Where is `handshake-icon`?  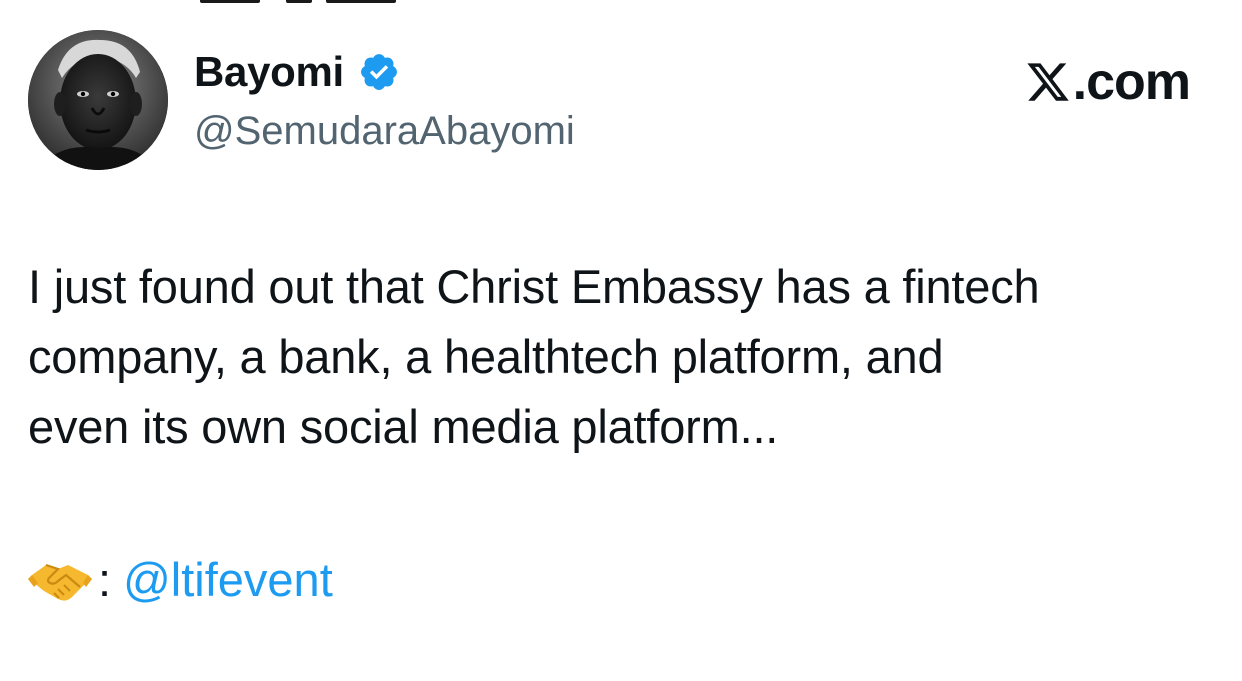
handshake-icon is located at coordinates (60, 580).